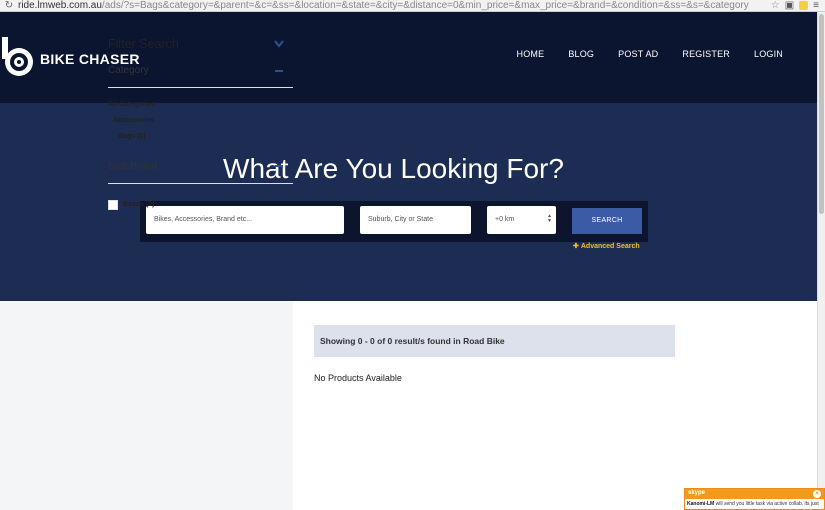 The width and height of the screenshot is (825, 510). Describe the element at coordinates (821, 261) in the screenshot. I see `page-scrollbar` at that location.